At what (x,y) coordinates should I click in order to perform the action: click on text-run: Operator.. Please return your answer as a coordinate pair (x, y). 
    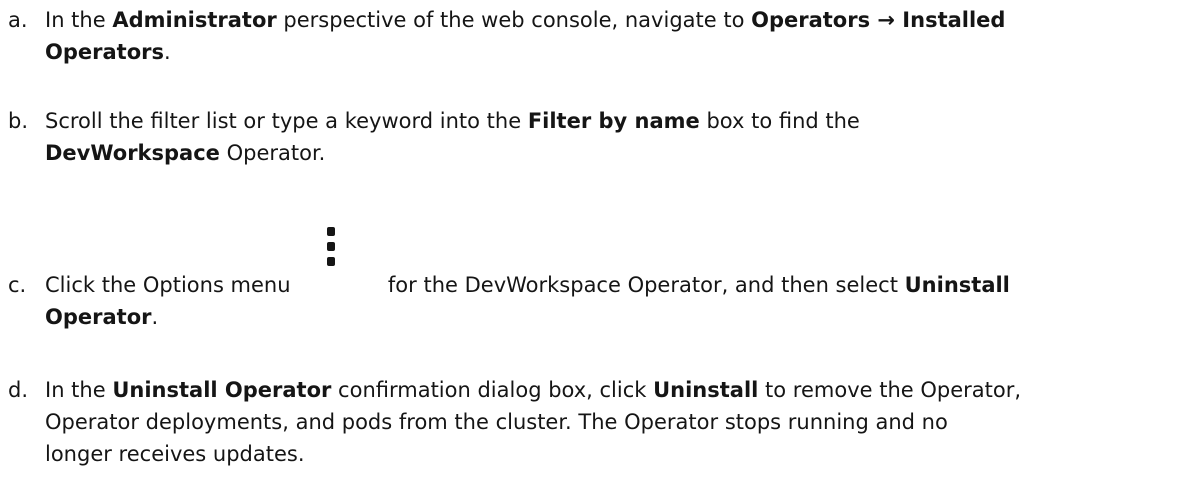
    Looking at the image, I should click on (272, 153).